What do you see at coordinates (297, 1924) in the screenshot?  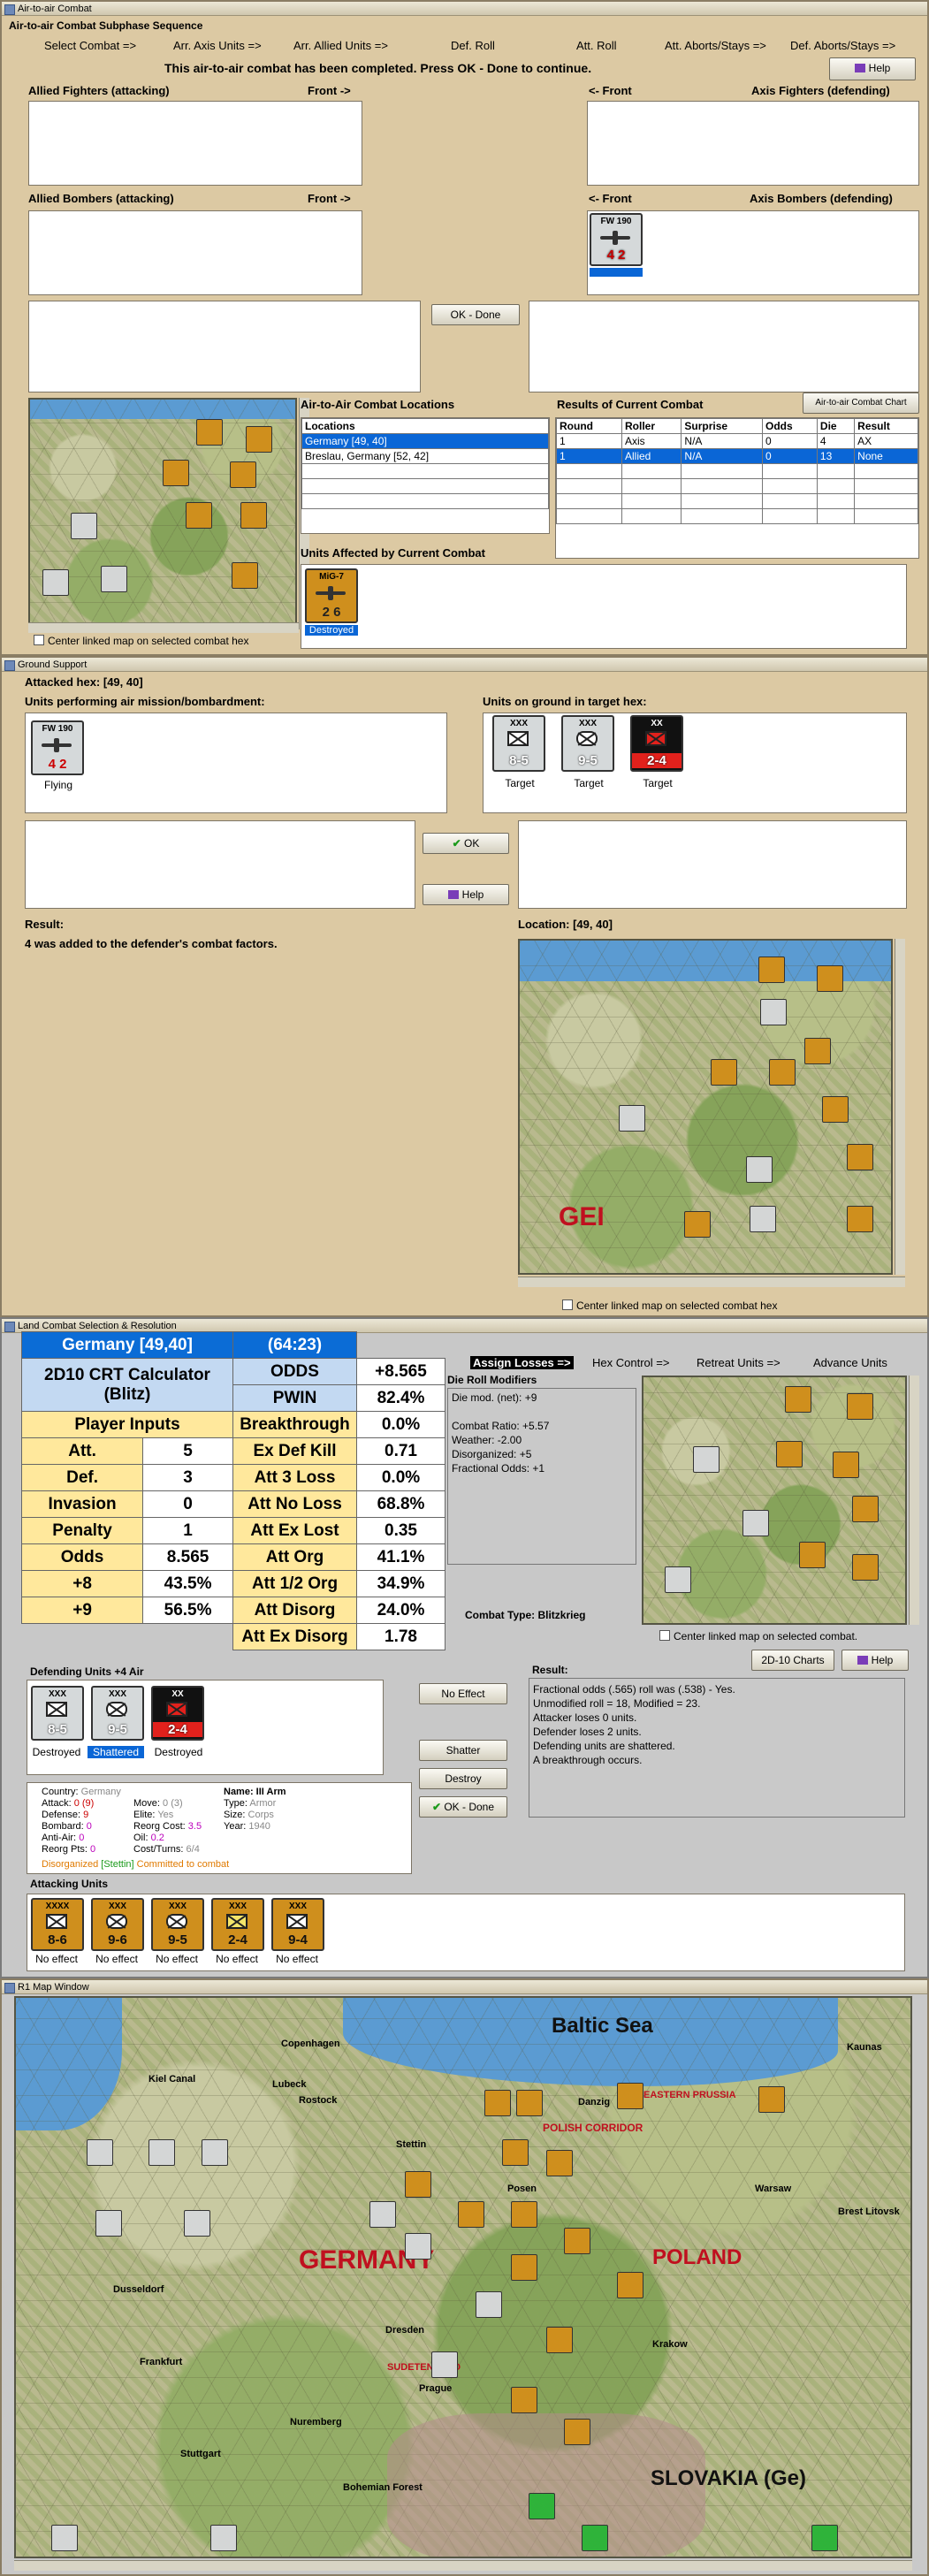 I see `att-counter-5: XXX 9-4` at bounding box center [297, 1924].